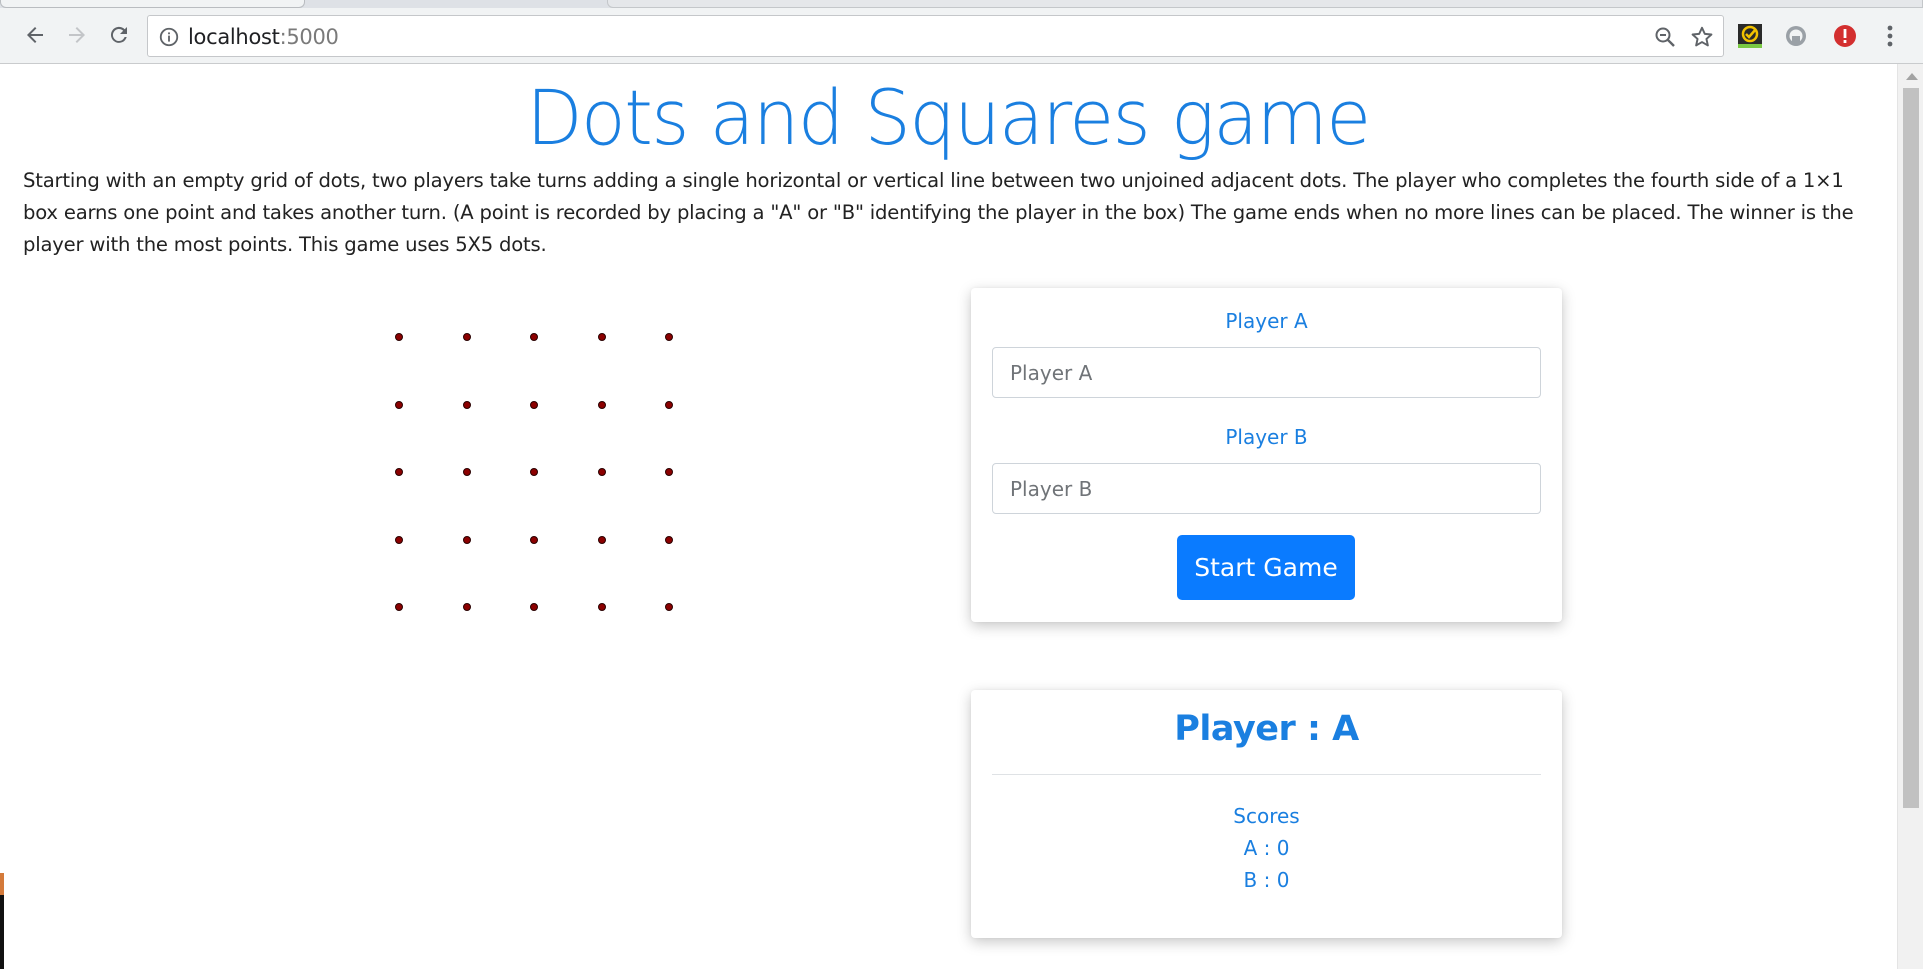 This screenshot has height=969, width=1923. I want to click on tab-strip, so click(961, 4).